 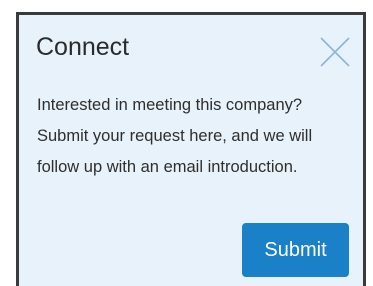 I want to click on close-icon, so click(x=335, y=52).